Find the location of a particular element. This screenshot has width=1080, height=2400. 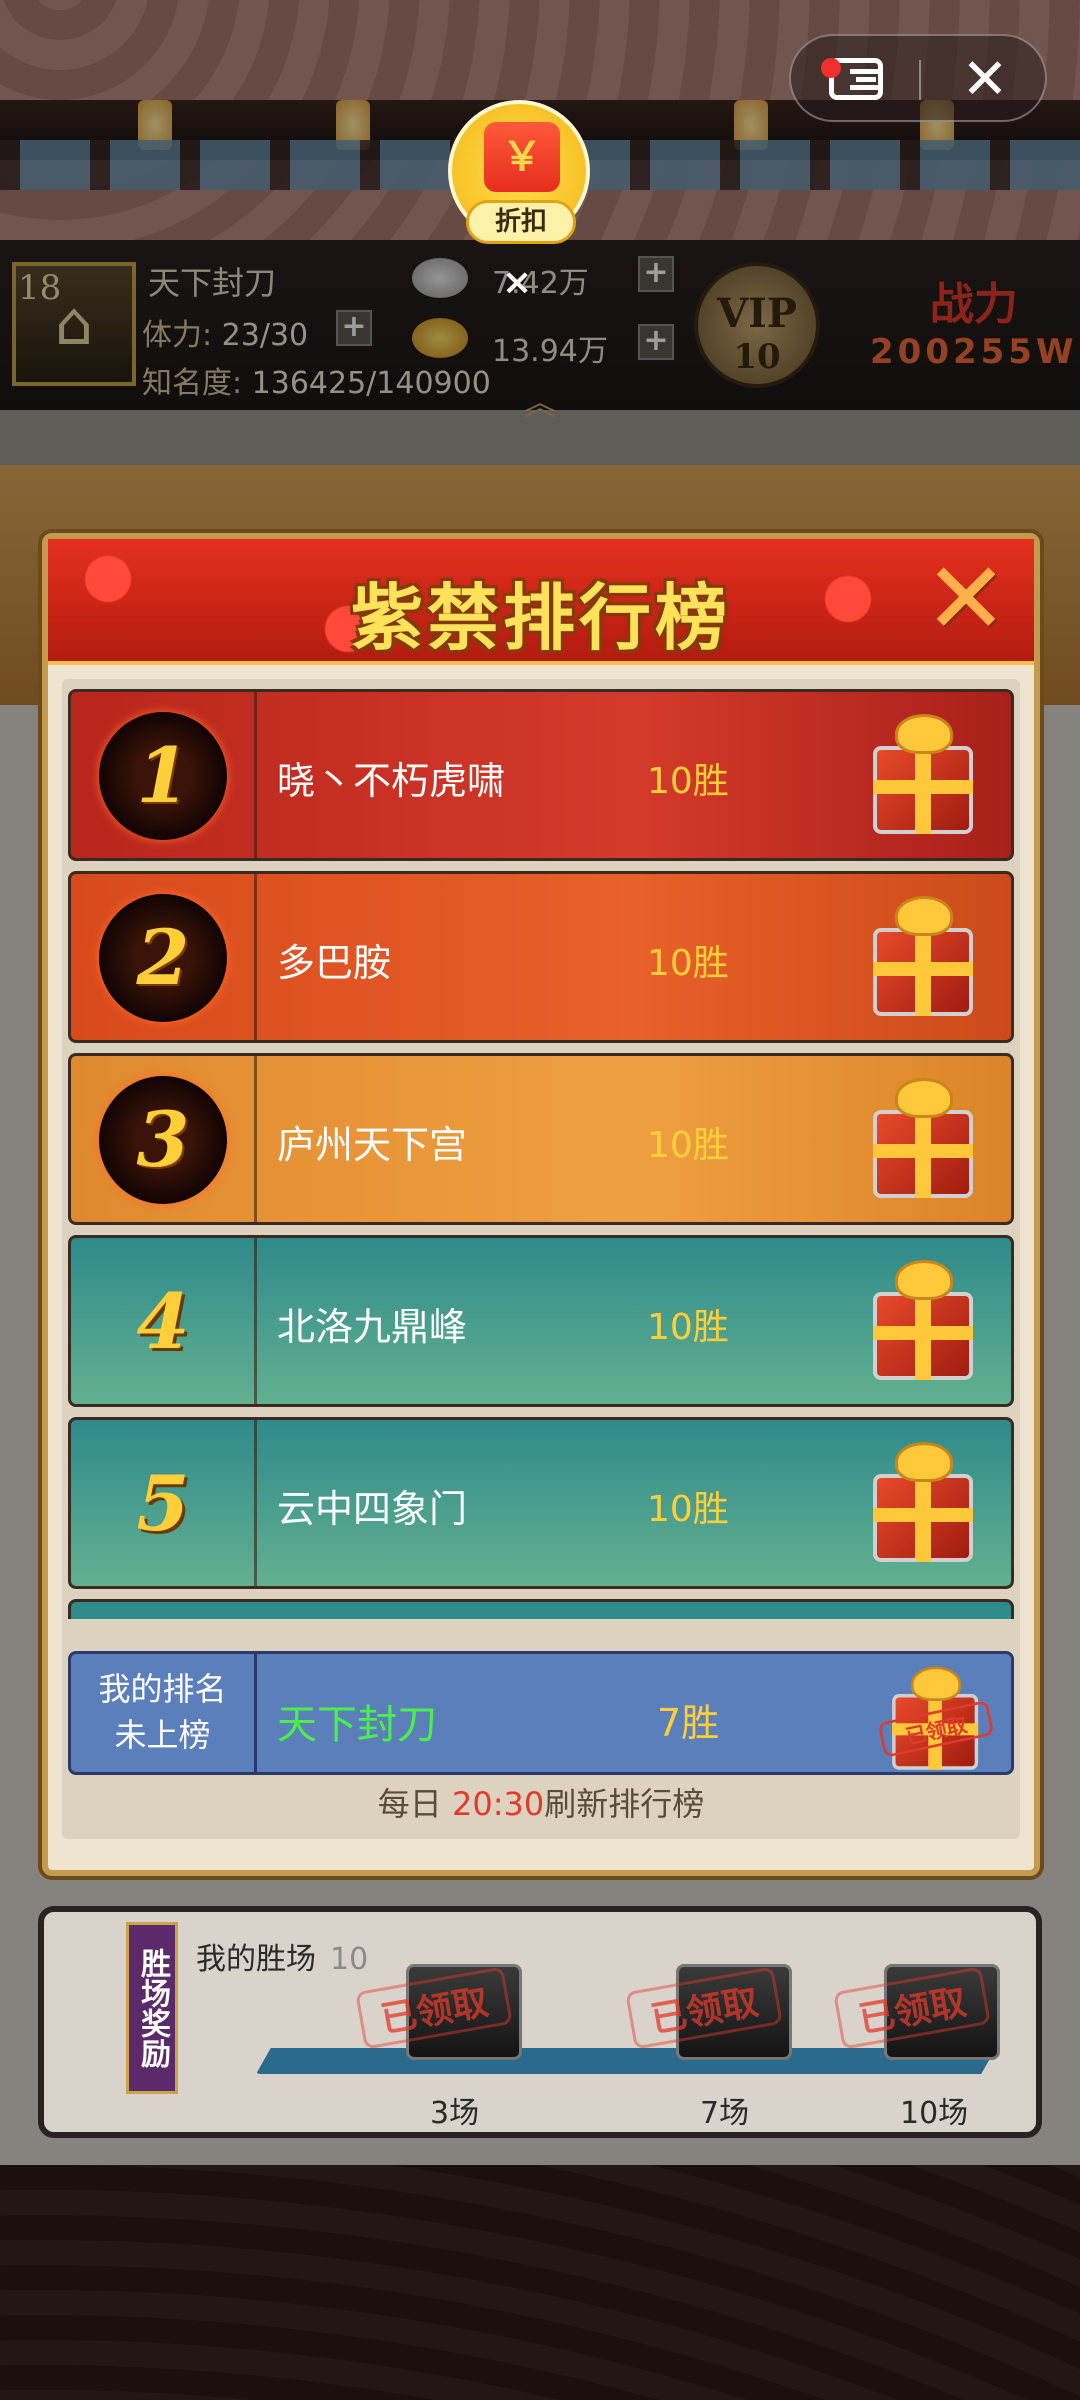

rank-cell: 5 is located at coordinates (164, 1503).